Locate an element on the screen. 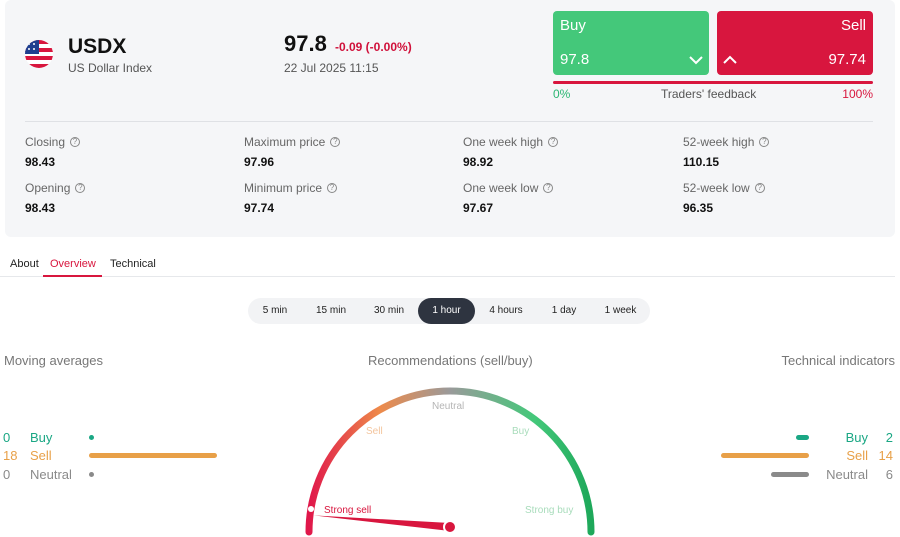 The height and width of the screenshot is (537, 900). price-change: -0.09 (-0.00%) is located at coordinates (373, 47).